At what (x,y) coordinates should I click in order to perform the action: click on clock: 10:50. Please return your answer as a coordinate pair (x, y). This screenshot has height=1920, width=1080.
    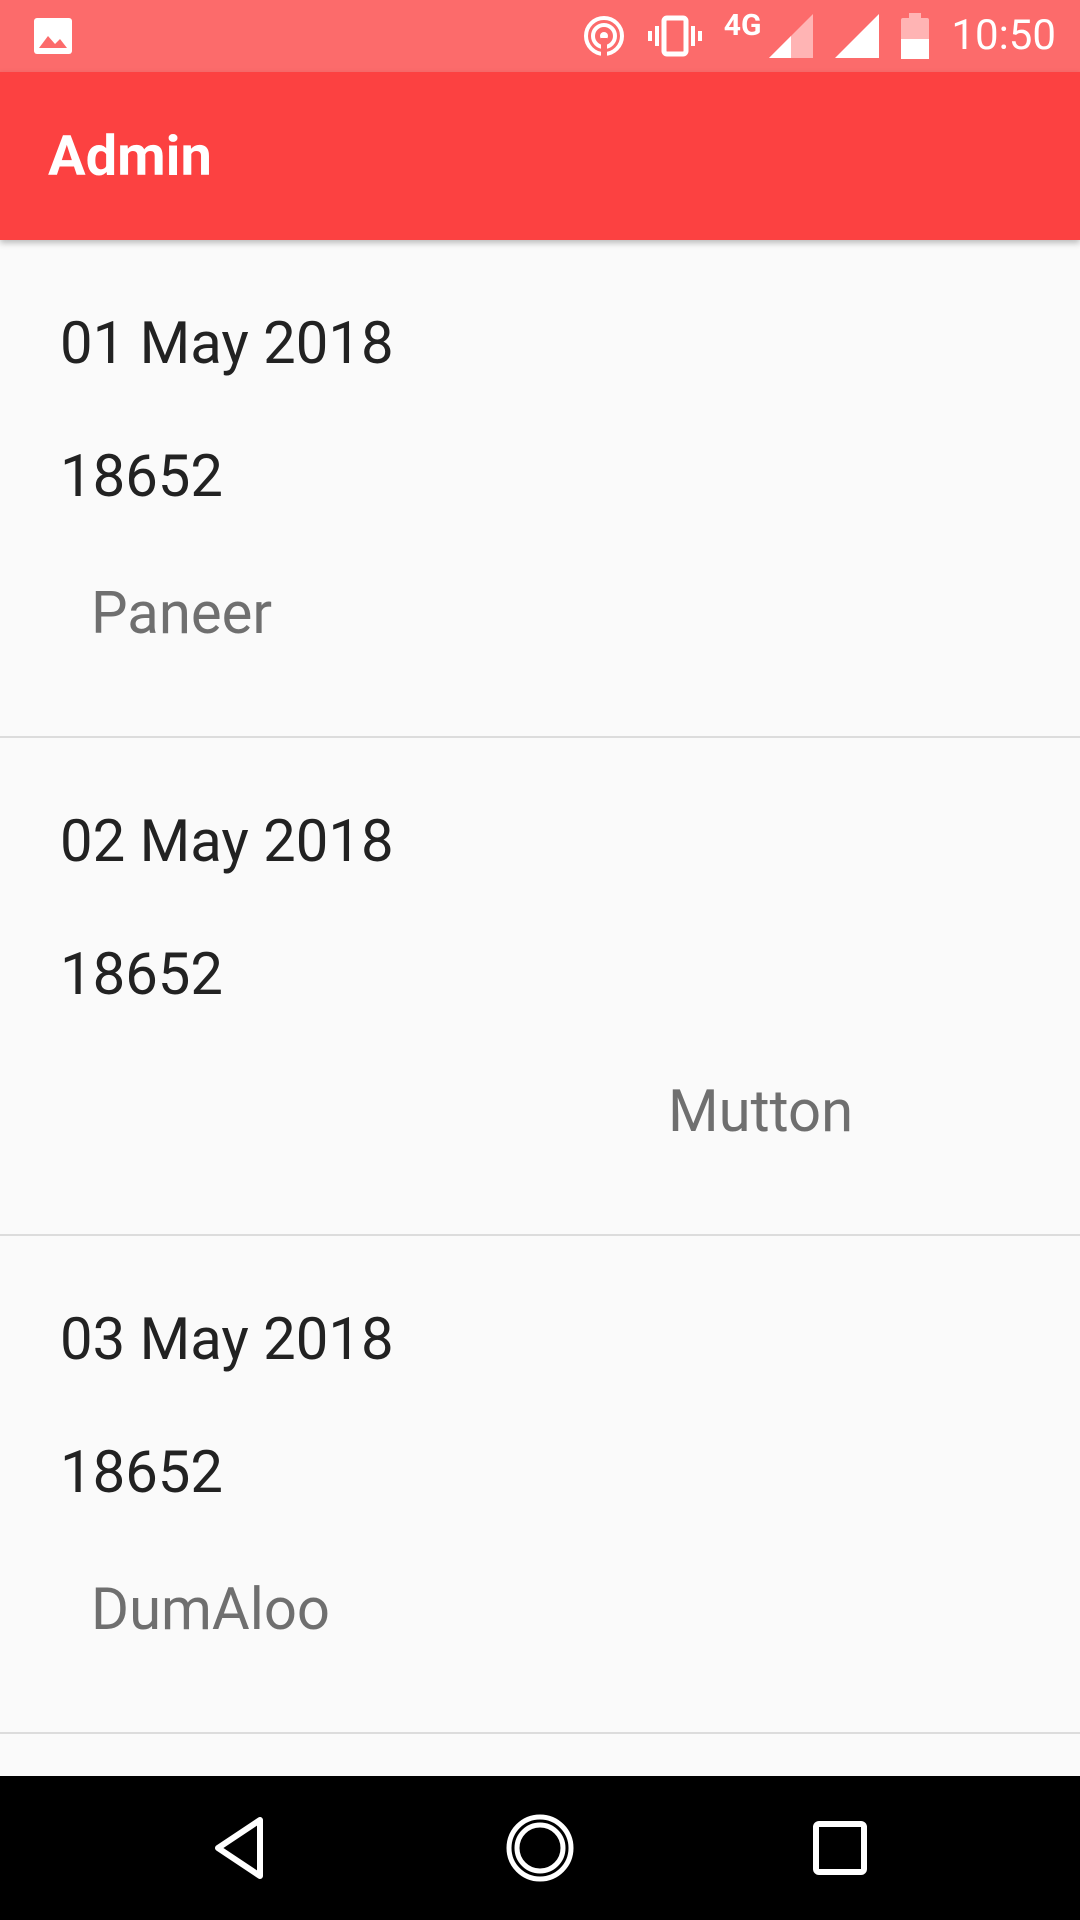
    Looking at the image, I should click on (1003, 35).